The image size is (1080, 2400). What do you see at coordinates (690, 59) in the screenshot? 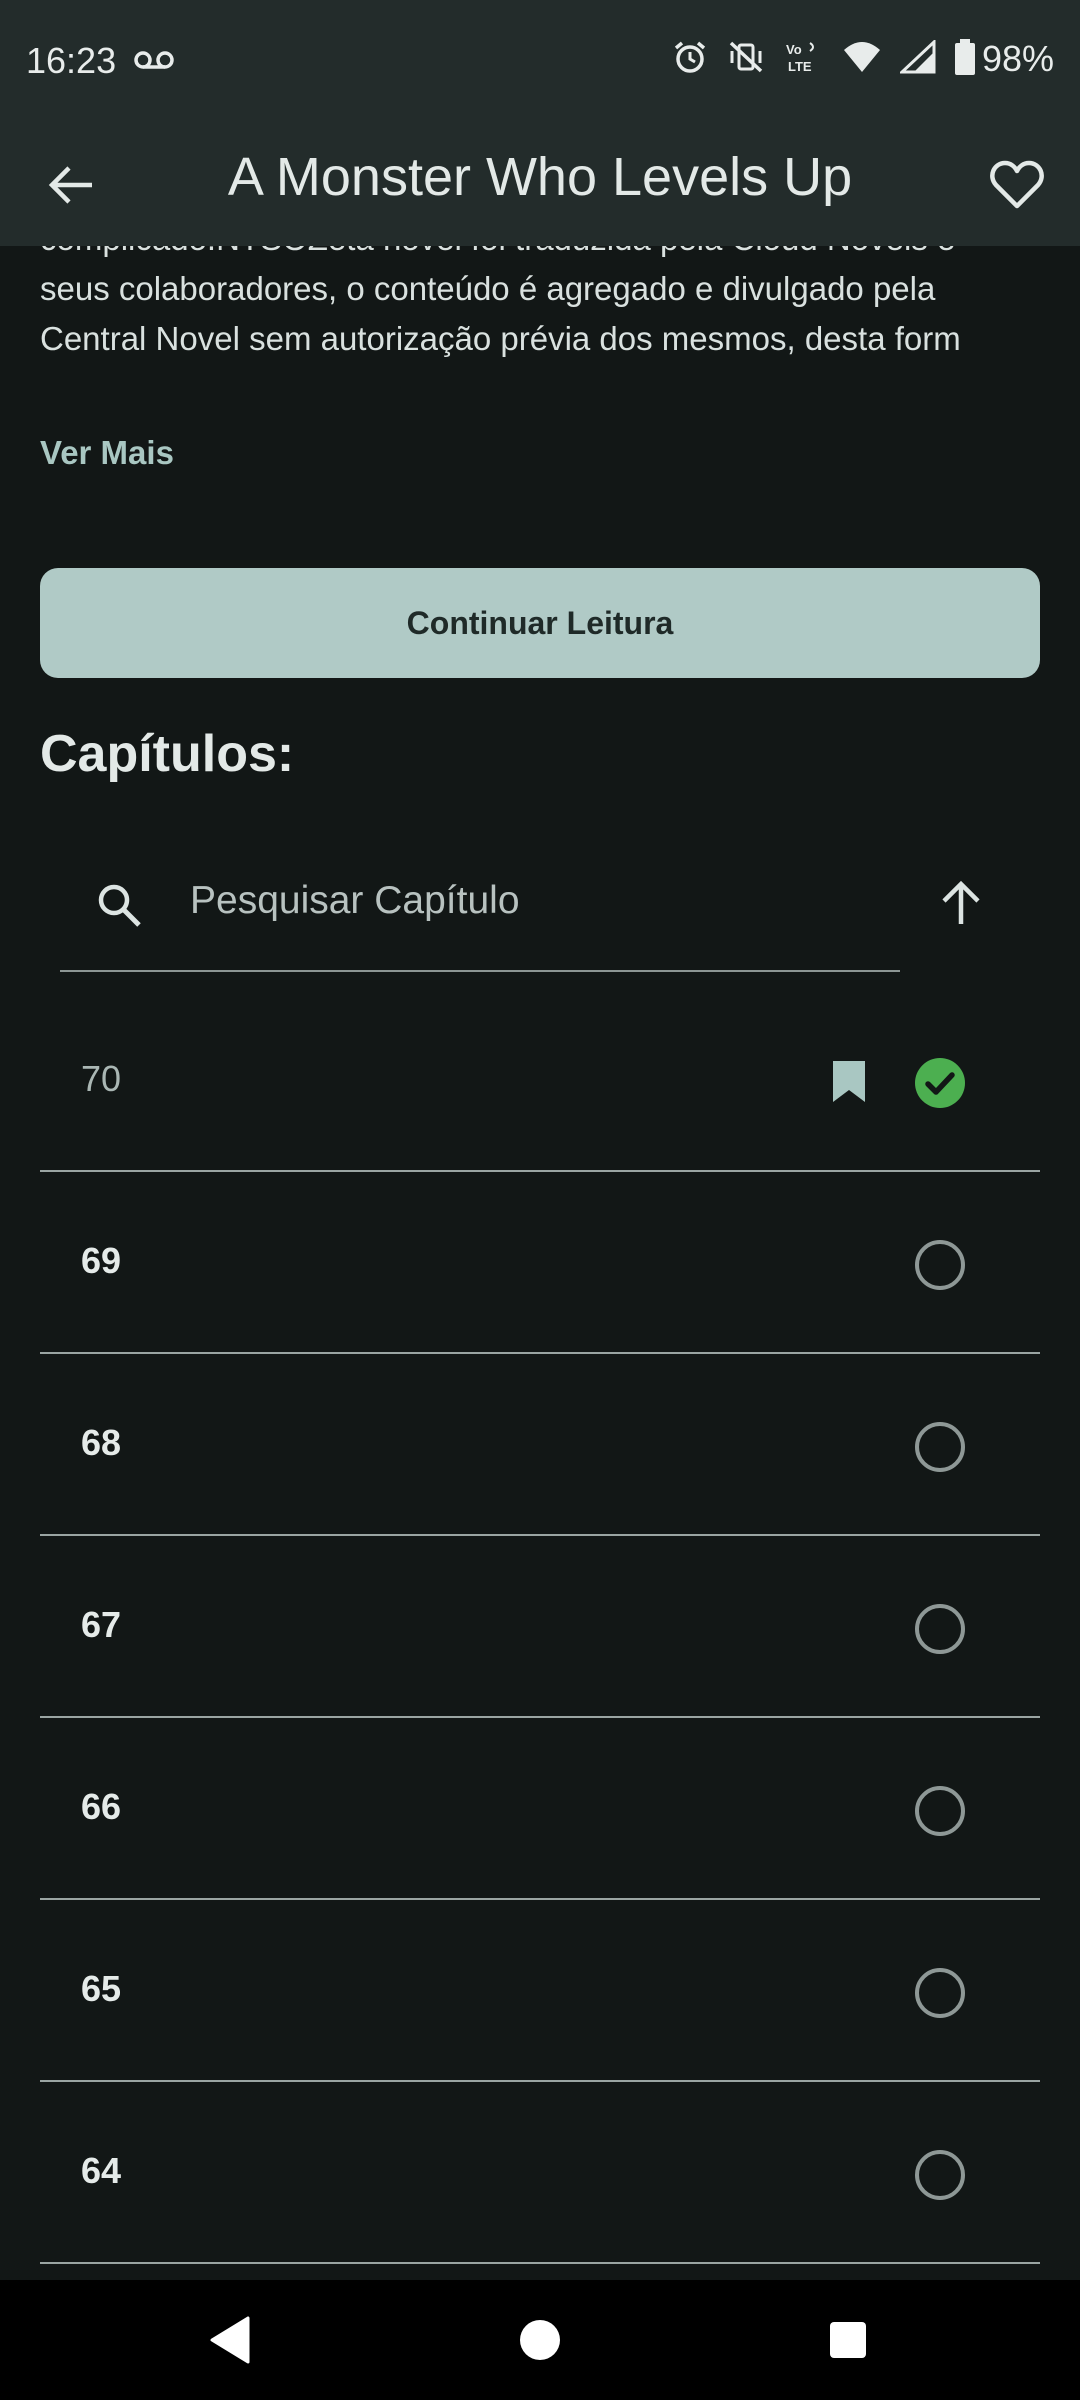
I see `alarm-icon` at bounding box center [690, 59].